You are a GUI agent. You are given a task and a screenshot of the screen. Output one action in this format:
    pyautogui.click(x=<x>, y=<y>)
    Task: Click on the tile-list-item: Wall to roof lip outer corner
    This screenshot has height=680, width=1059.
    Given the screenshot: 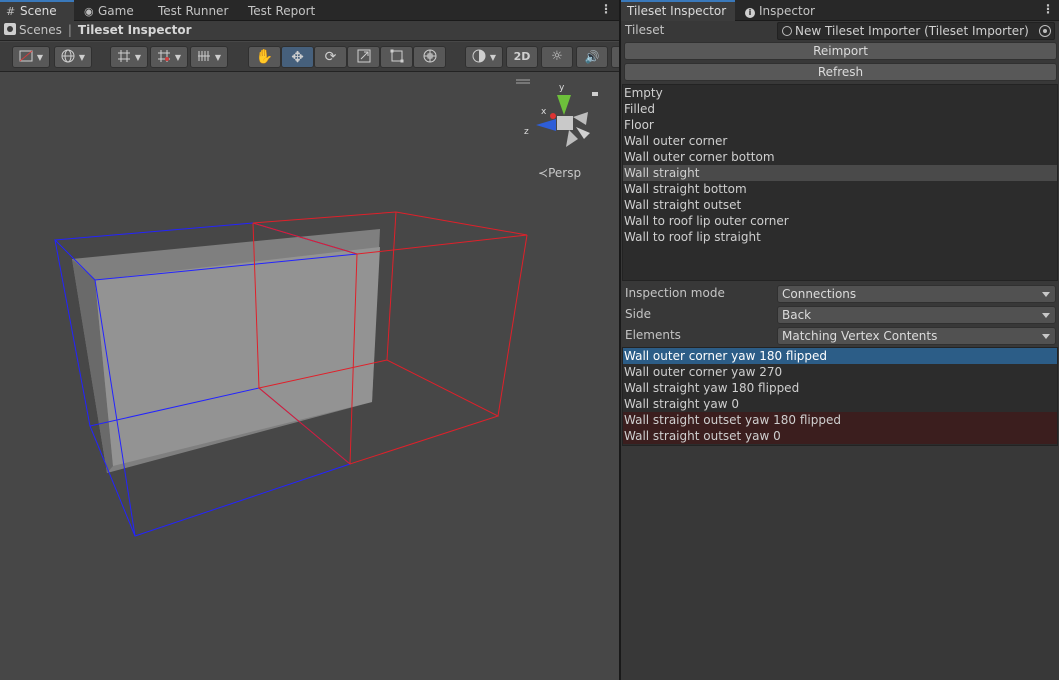 What is the action you would take?
    pyautogui.click(x=840, y=221)
    